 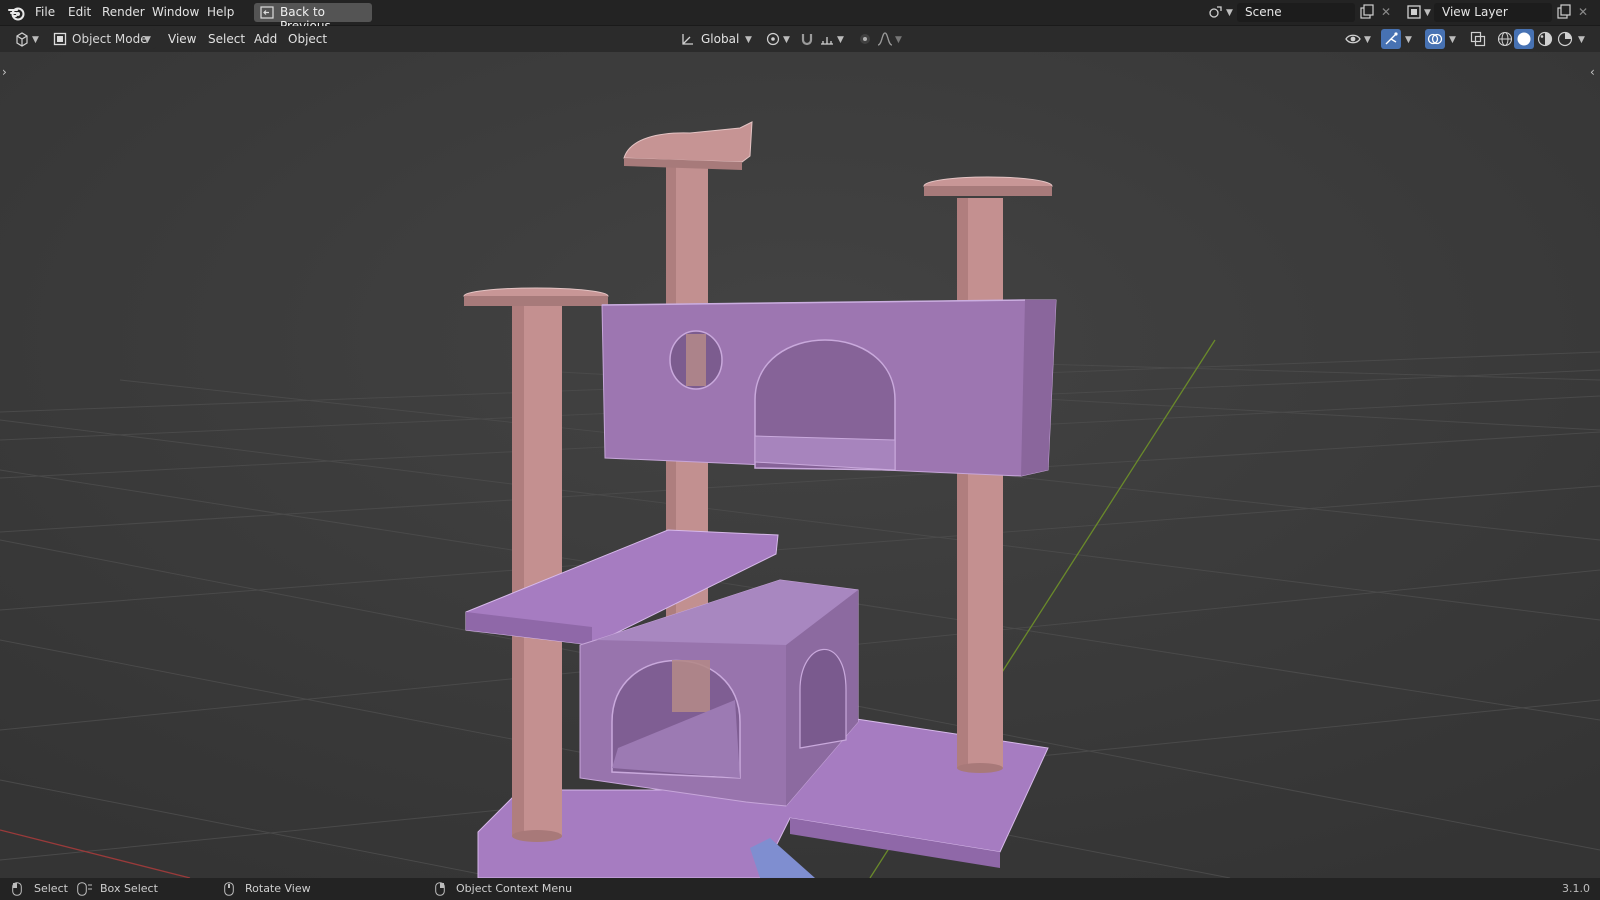 What do you see at coordinates (688, 39) in the screenshot?
I see `transform-orientation-icon` at bounding box center [688, 39].